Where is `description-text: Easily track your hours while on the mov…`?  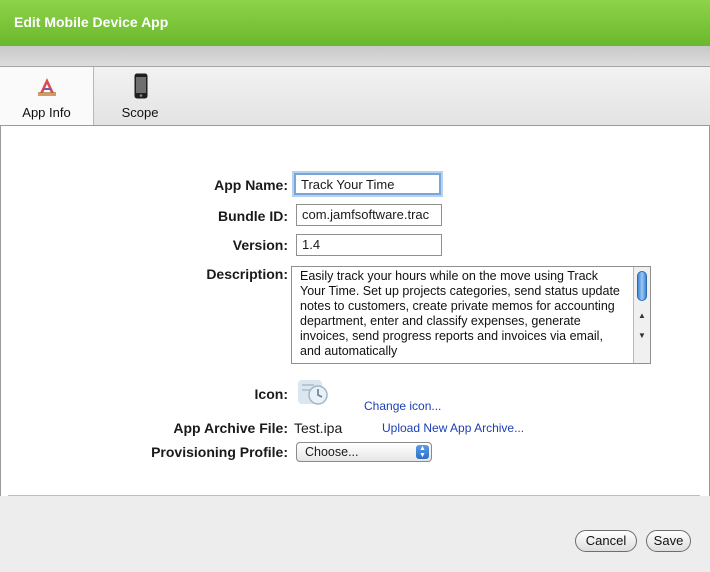 description-text: Easily track your hours while on the mov… is located at coordinates (460, 313).